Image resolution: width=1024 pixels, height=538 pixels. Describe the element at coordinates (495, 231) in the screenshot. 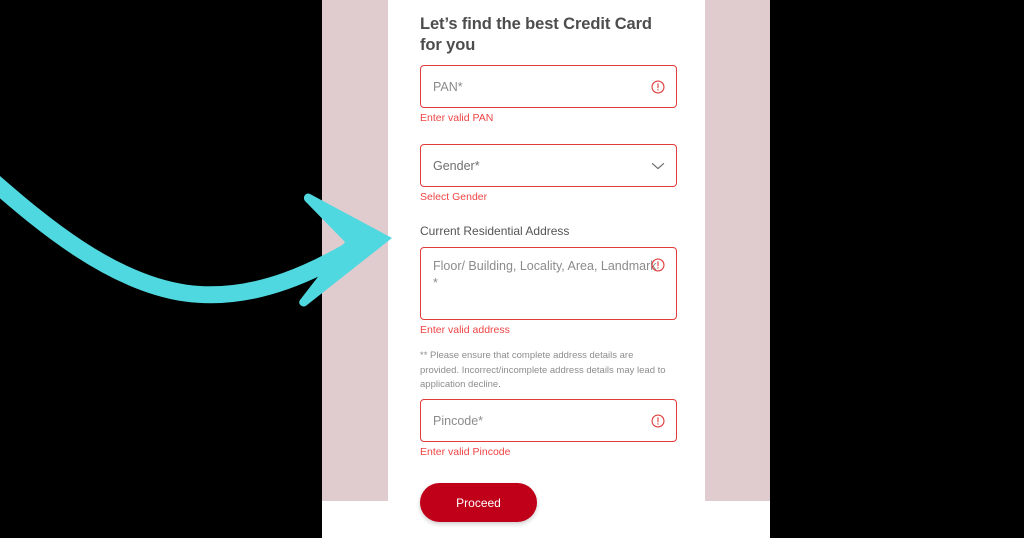

I see `address-section-label: Current Residential Address` at that location.